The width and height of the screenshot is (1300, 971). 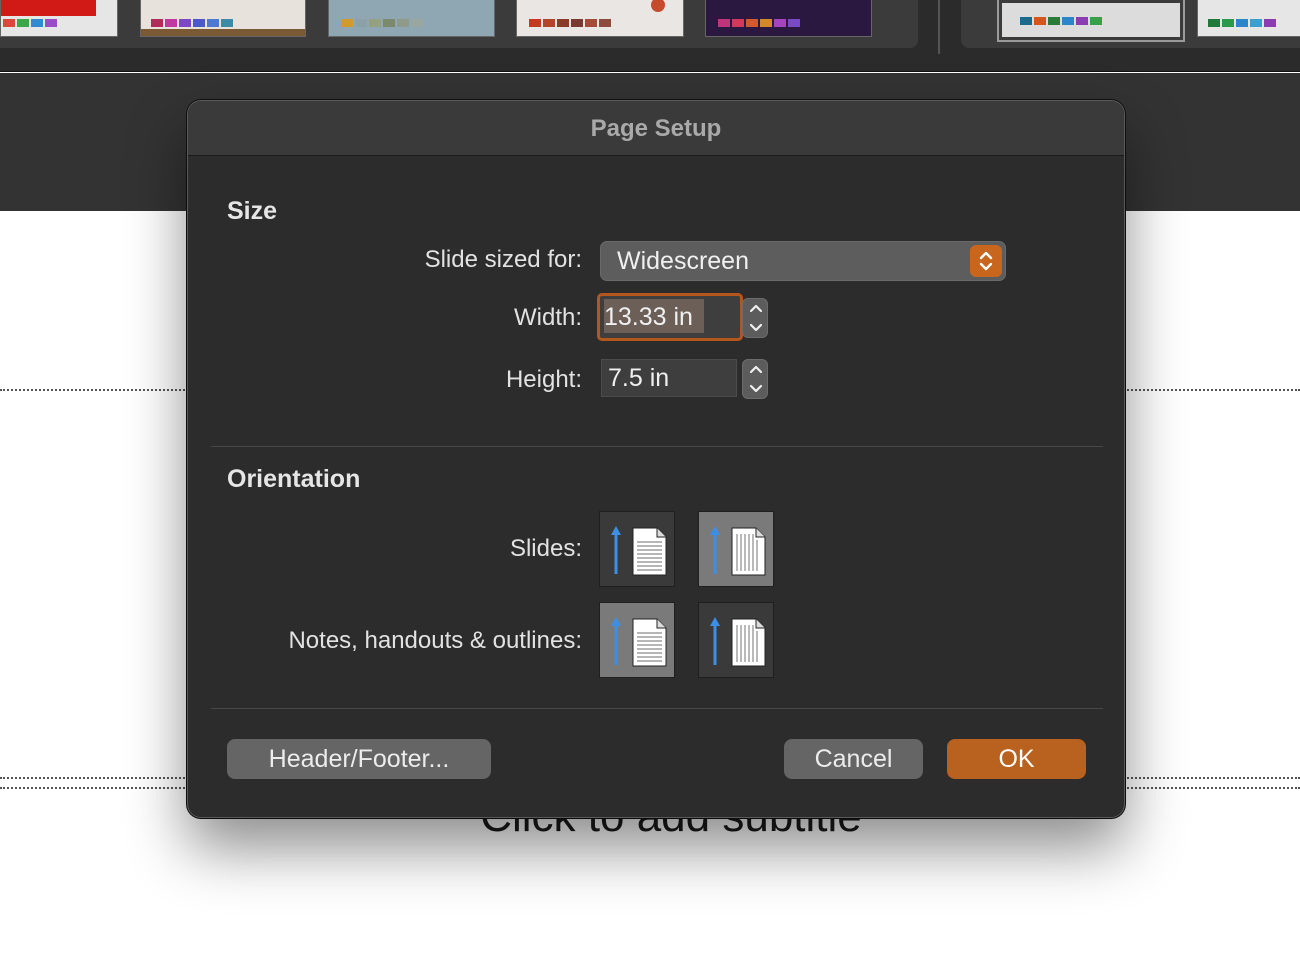 What do you see at coordinates (664, 317) in the screenshot?
I see `width-input` at bounding box center [664, 317].